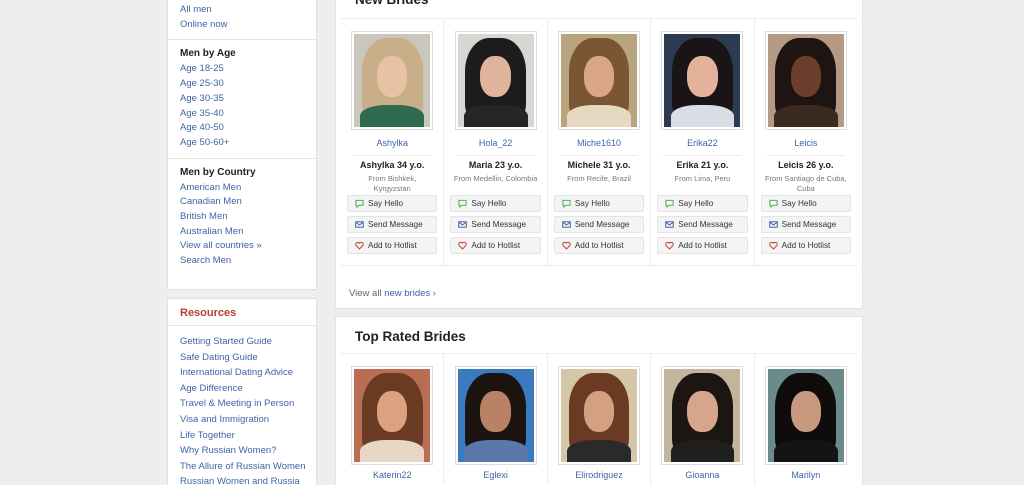 This screenshot has width=1024, height=485. I want to click on profile-nickname: Hola_22, so click(495, 143).